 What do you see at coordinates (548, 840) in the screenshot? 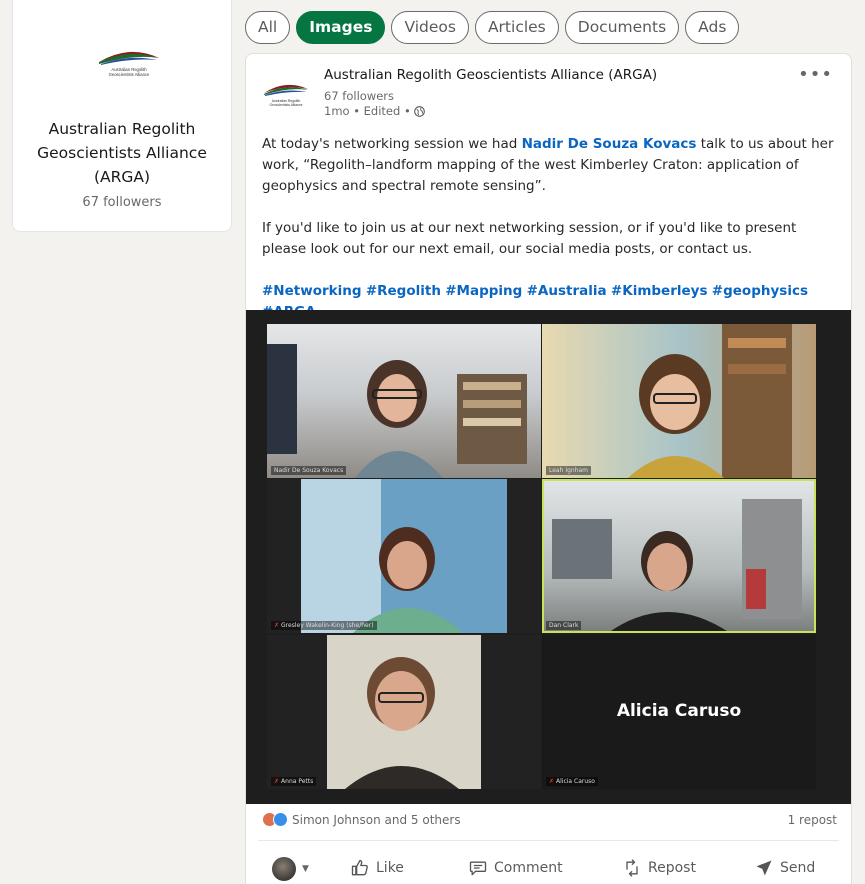
I see `divider` at bounding box center [548, 840].